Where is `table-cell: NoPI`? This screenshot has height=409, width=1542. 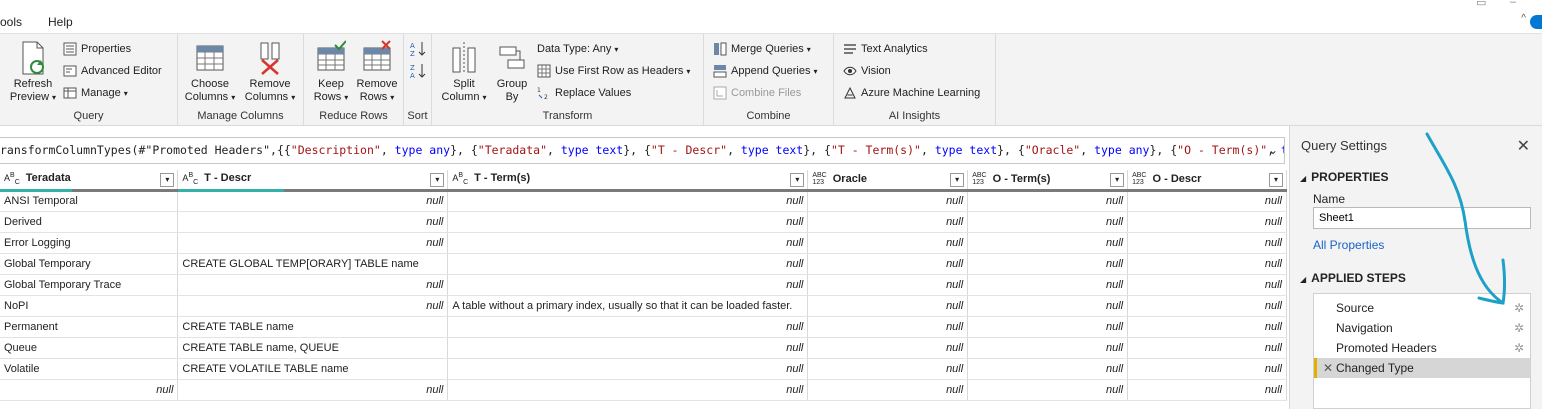 table-cell: NoPI is located at coordinates (89, 306).